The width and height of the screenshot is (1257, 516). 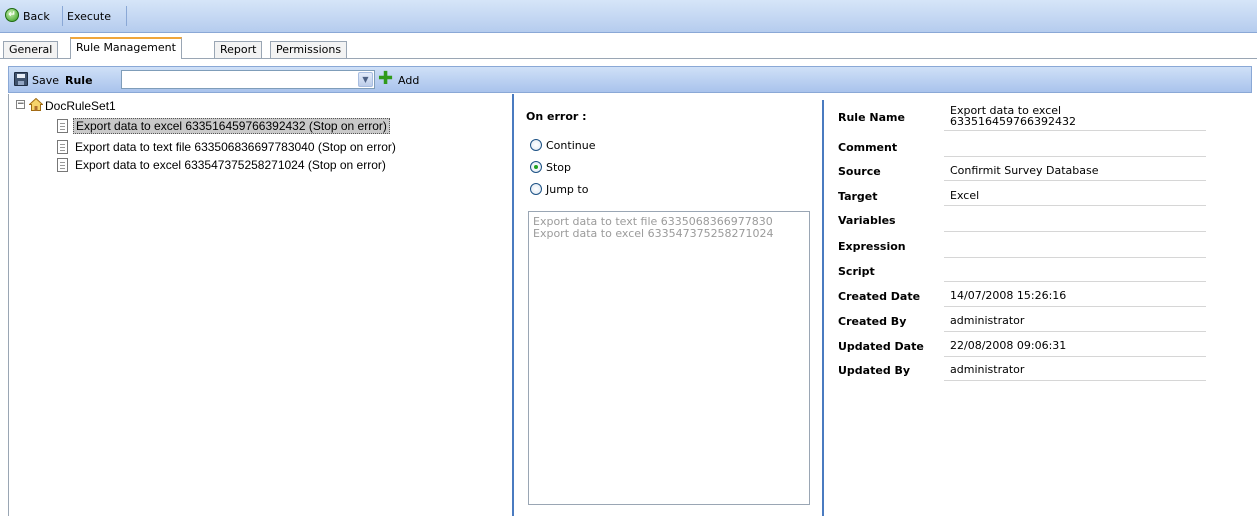 I want to click on detail-label: Created By, so click(x=872, y=321).